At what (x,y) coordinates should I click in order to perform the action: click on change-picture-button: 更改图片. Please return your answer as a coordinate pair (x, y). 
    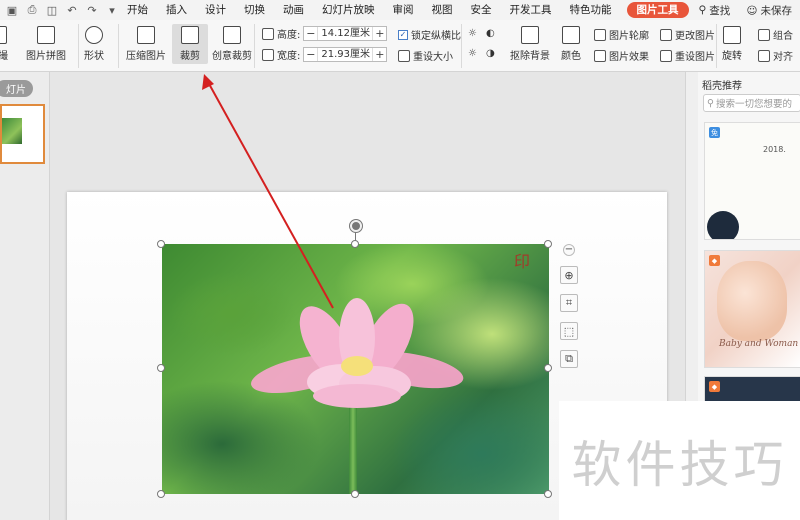
    Looking at the image, I should click on (687, 34).